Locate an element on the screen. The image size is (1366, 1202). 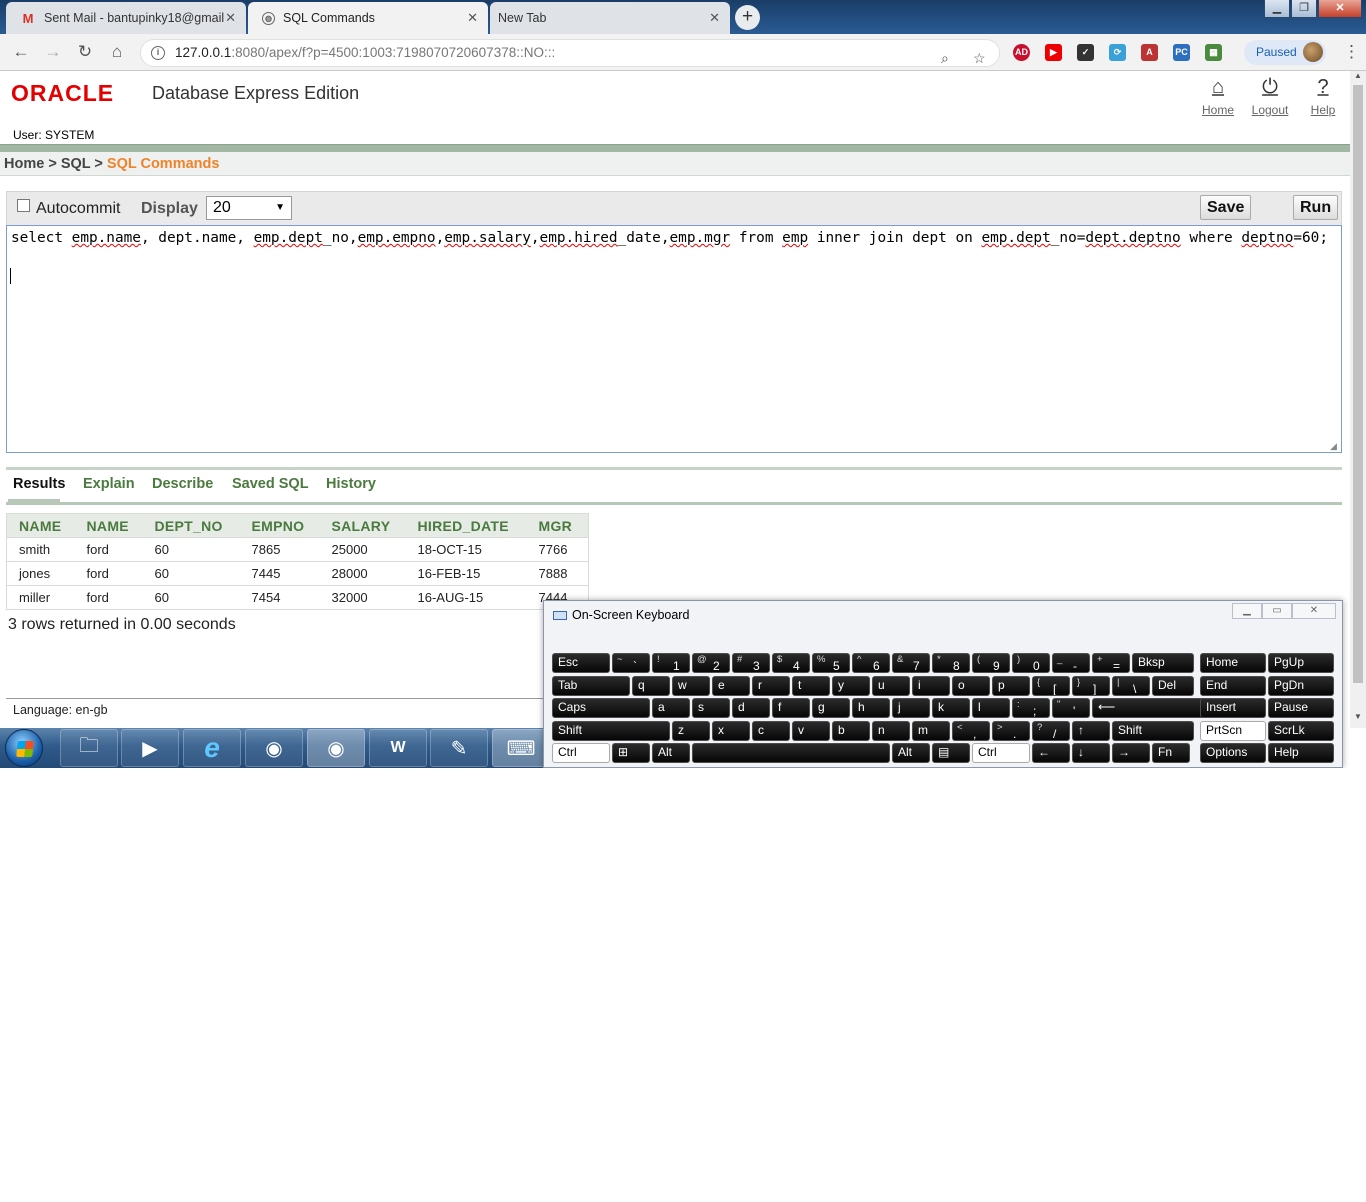
run-button: Run is located at coordinates (1316, 207).